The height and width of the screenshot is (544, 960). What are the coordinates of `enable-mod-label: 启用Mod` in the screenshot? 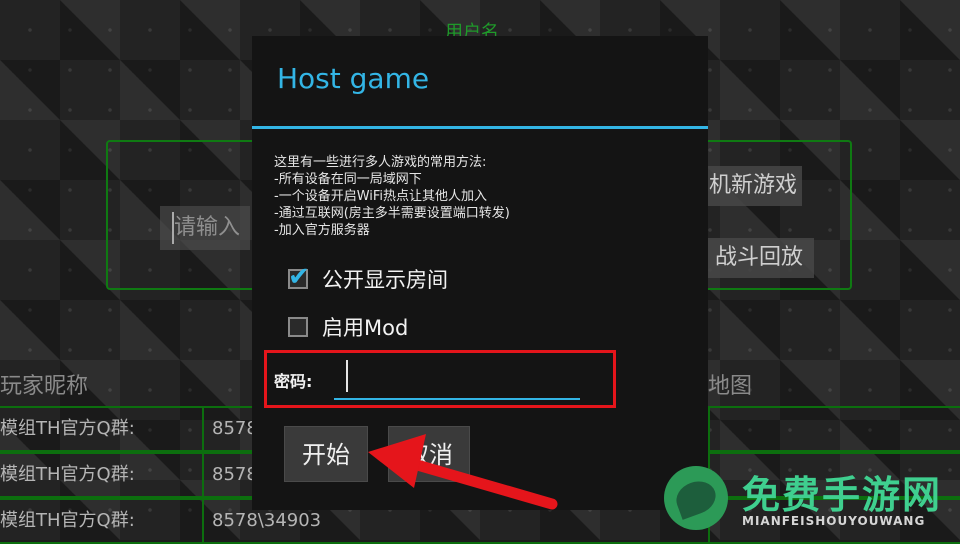 It's located at (365, 328).